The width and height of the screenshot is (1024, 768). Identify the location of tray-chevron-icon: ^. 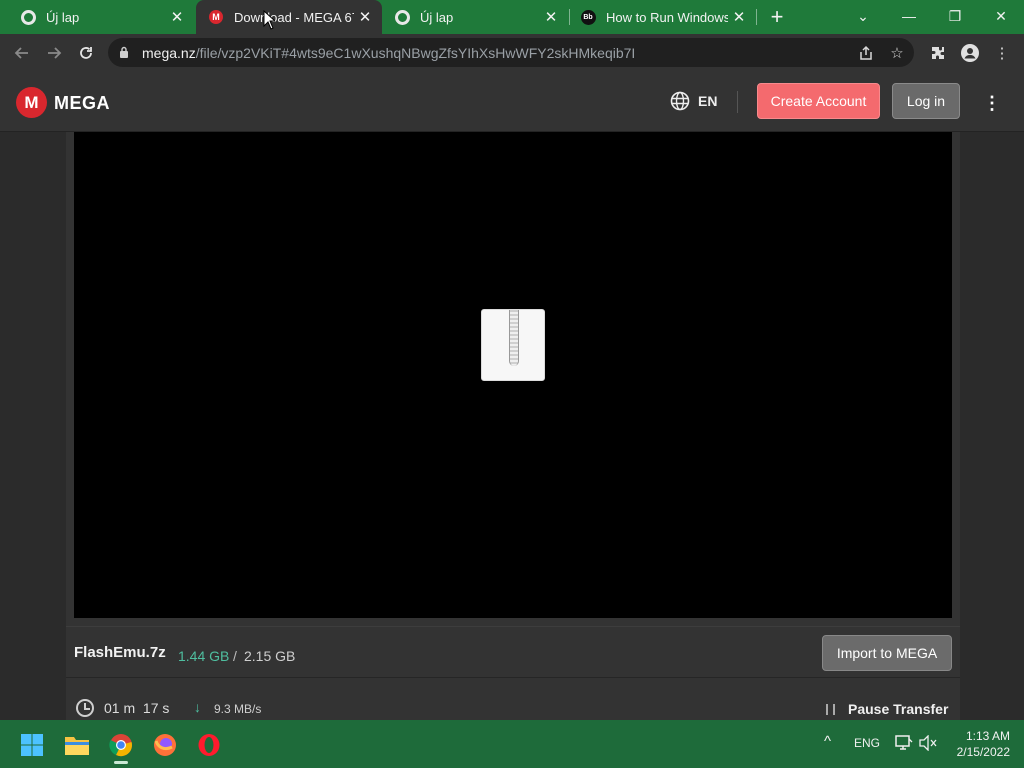
(827, 741).